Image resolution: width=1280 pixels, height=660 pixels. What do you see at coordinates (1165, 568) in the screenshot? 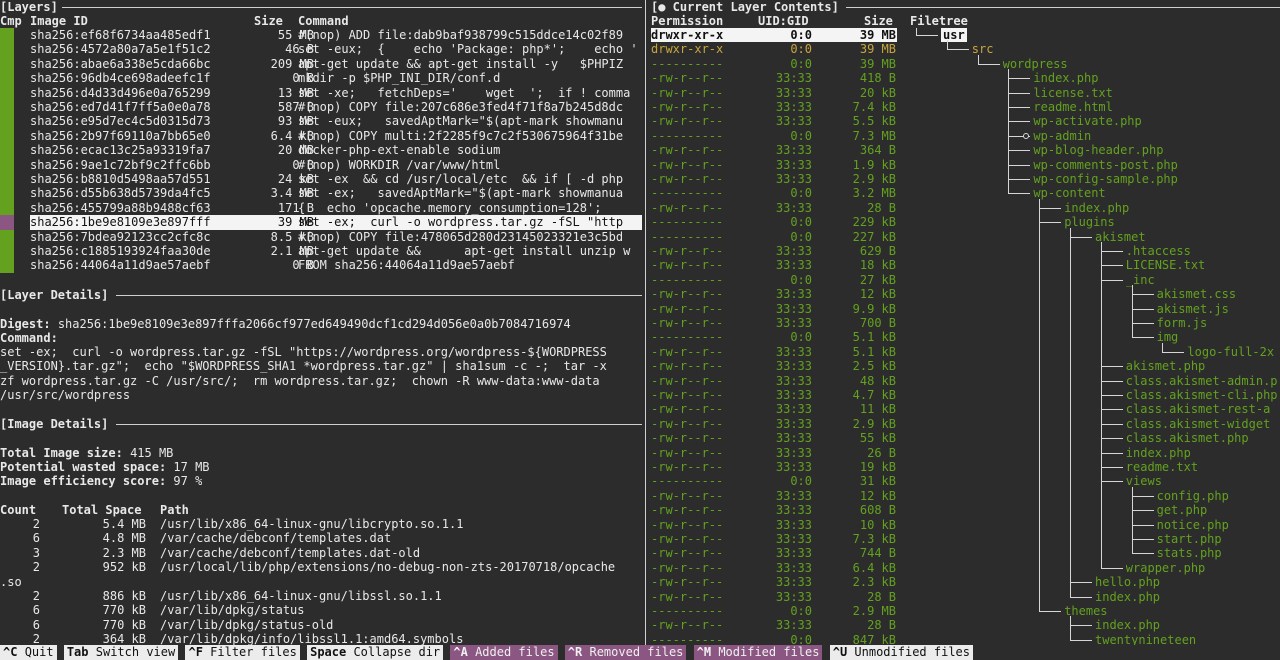
I see `filetree-node: wrapper.php` at bounding box center [1165, 568].